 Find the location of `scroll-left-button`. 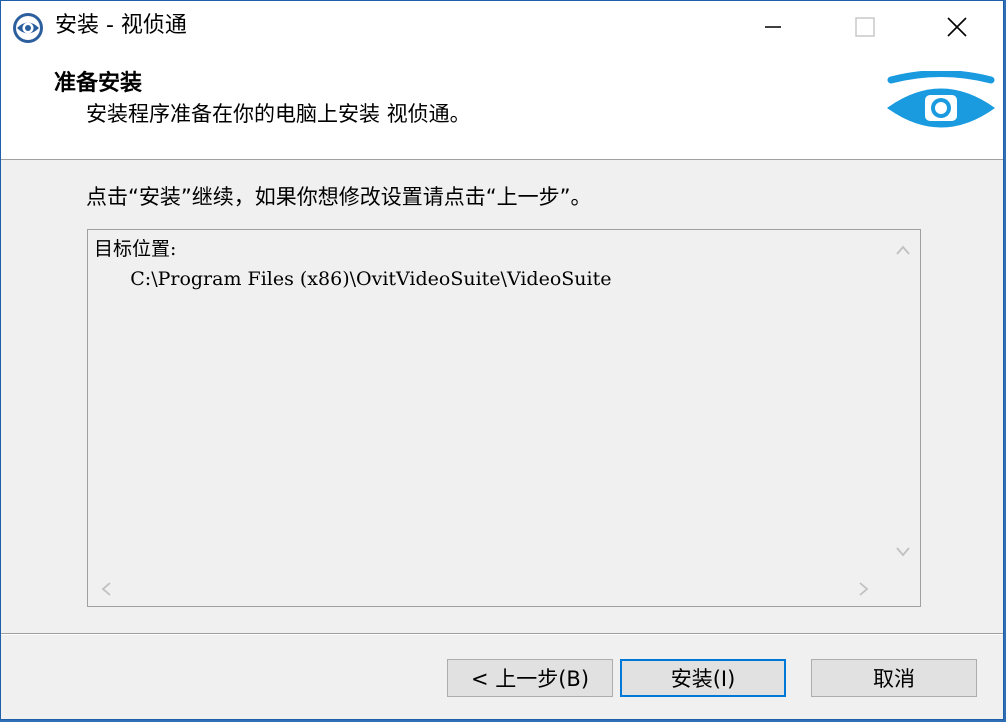

scroll-left-button is located at coordinates (106, 589).